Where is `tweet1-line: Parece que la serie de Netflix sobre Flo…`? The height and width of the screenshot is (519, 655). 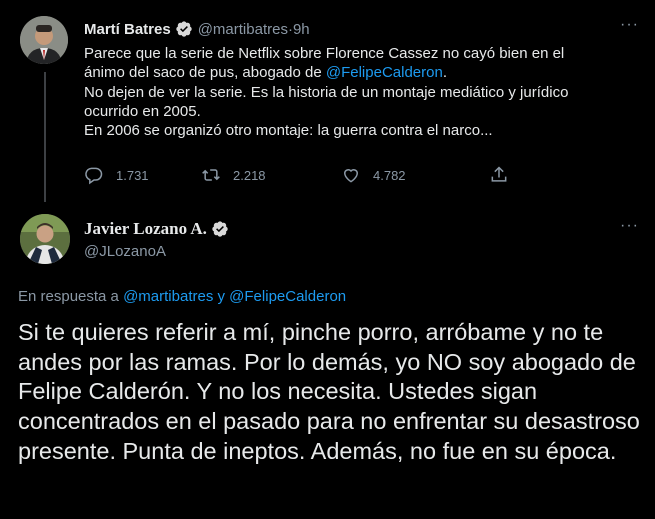 tweet1-line: Parece que la serie de Netflix sobre Flo… is located at coordinates (324, 53).